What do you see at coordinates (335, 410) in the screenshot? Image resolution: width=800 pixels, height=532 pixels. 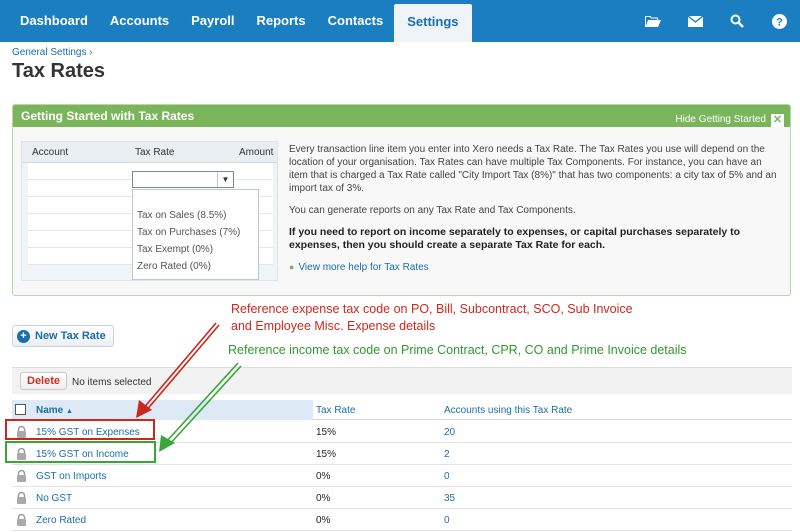 I see `header-tax-rate: Tax Rate` at bounding box center [335, 410].